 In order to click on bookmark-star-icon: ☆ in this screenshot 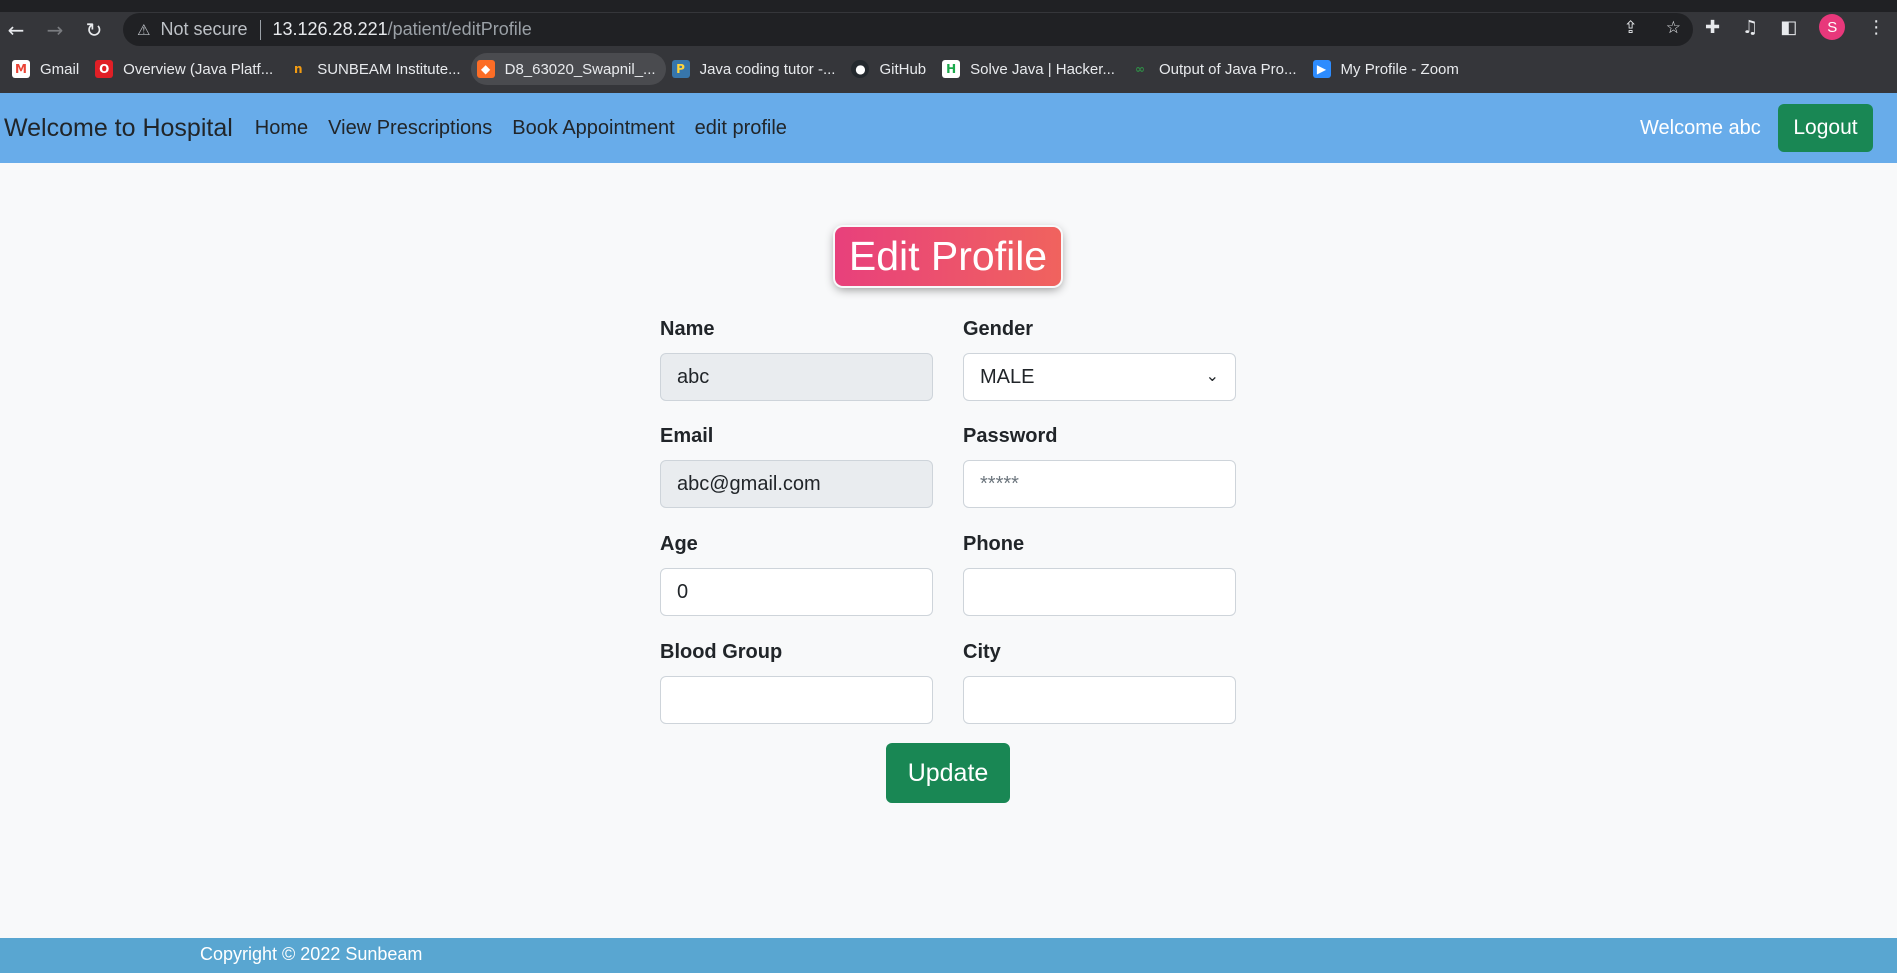, I will do `click(1673, 28)`.